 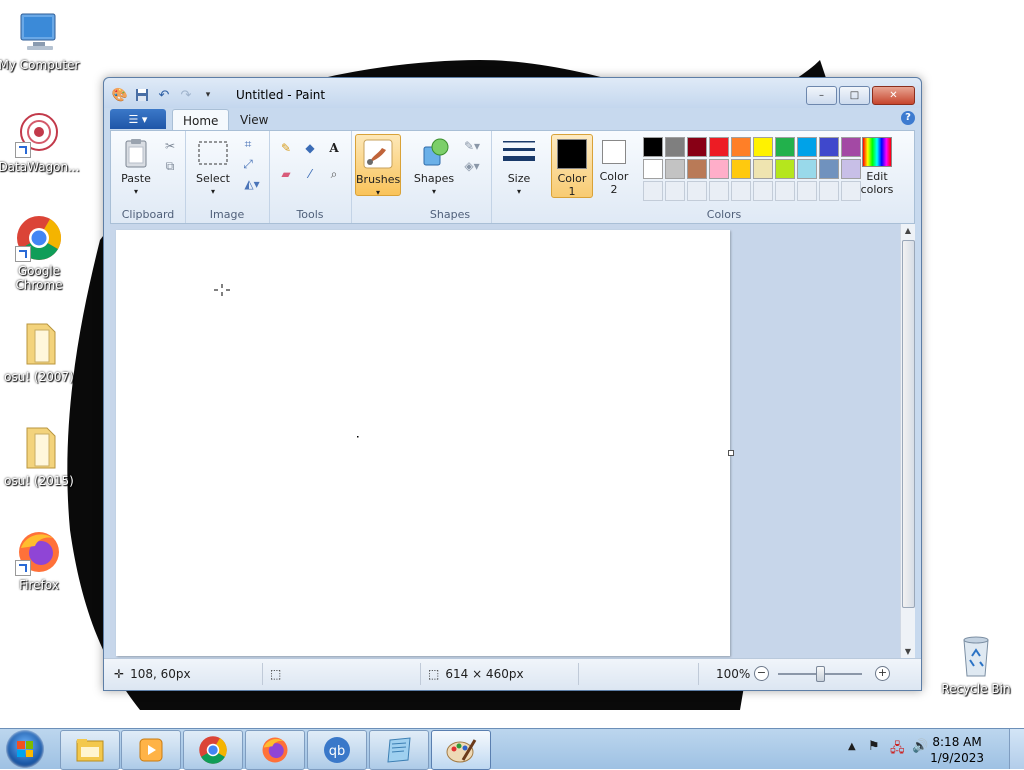 What do you see at coordinates (877, 152) in the screenshot?
I see `edit-colors-icon` at bounding box center [877, 152].